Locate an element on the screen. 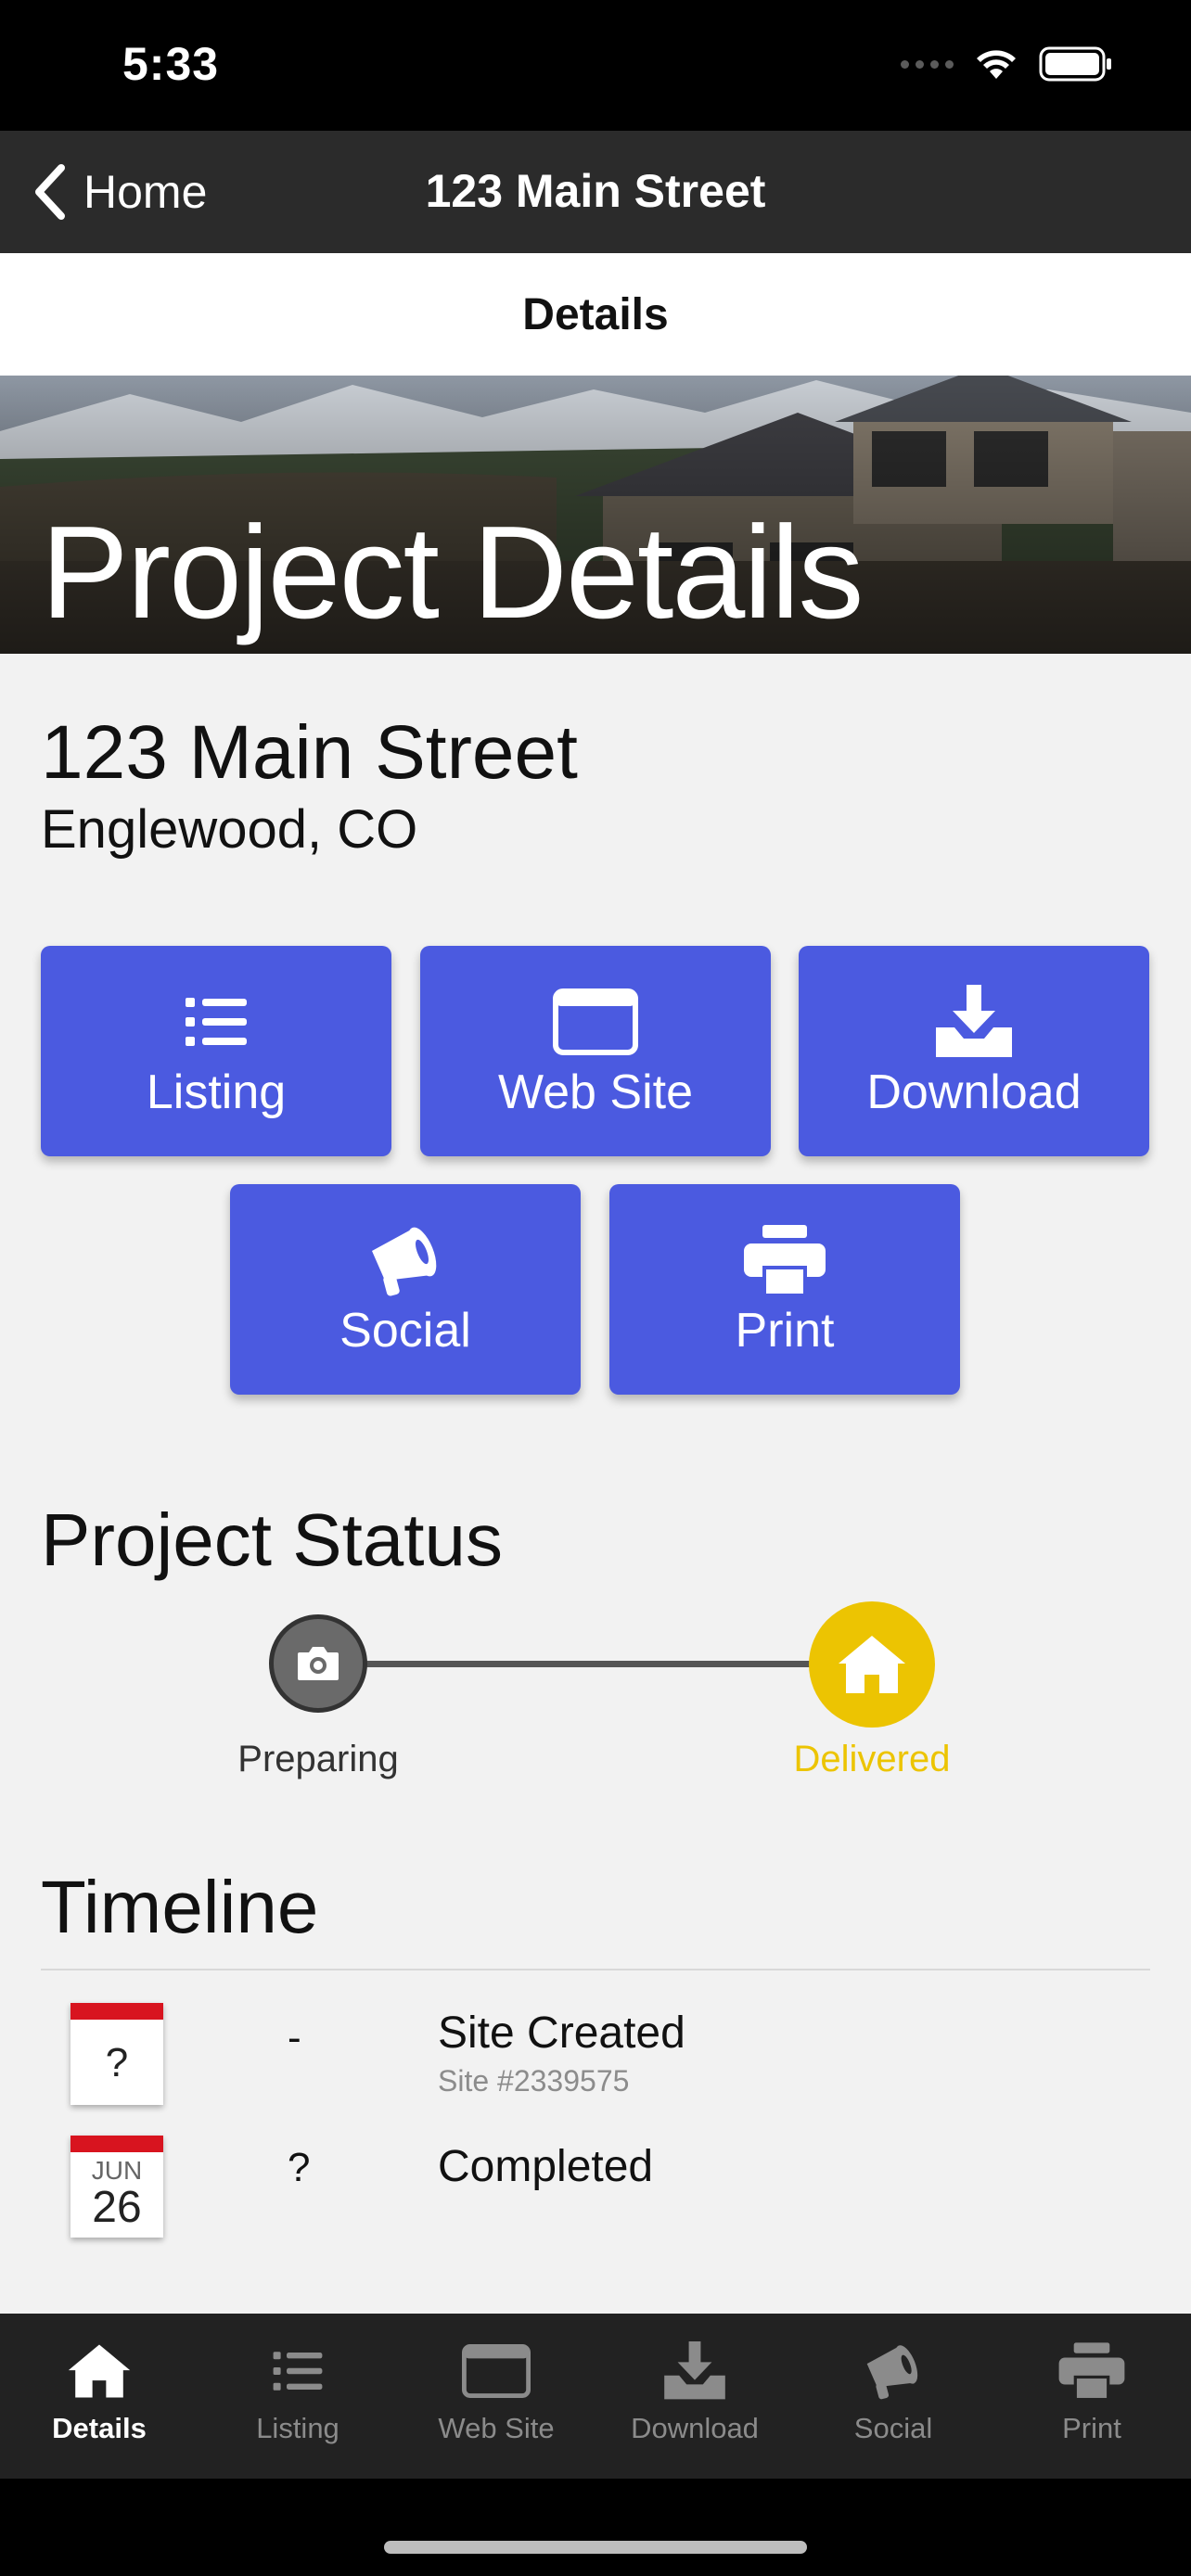 This screenshot has height=2576, width=1191. property-address: 123 Main Street is located at coordinates (309, 752).